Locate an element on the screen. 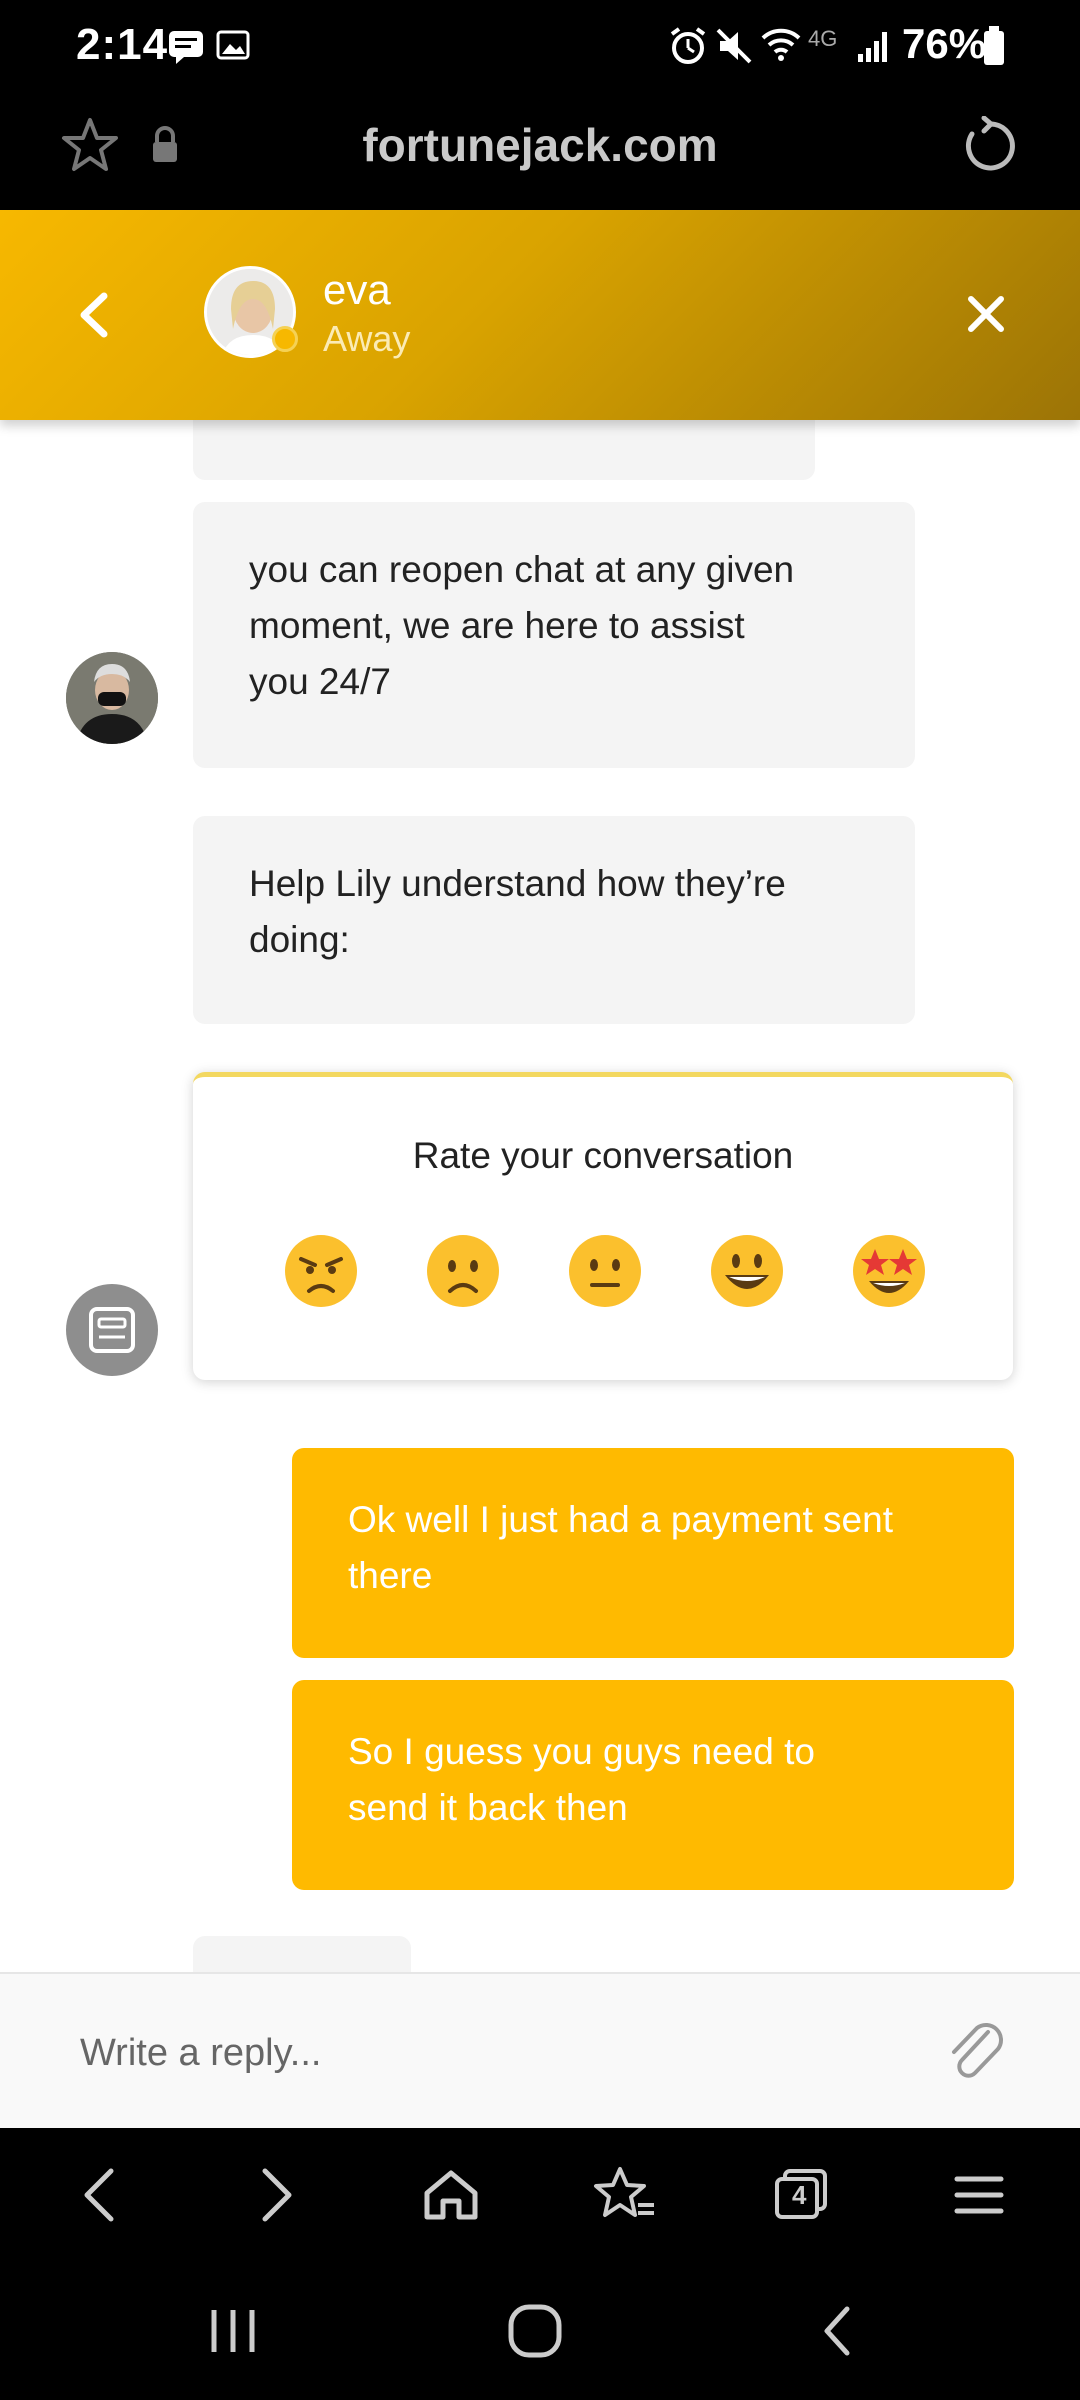 The height and width of the screenshot is (2400, 1080). rating-card: Rate your conversation is located at coordinates (603, 1226).